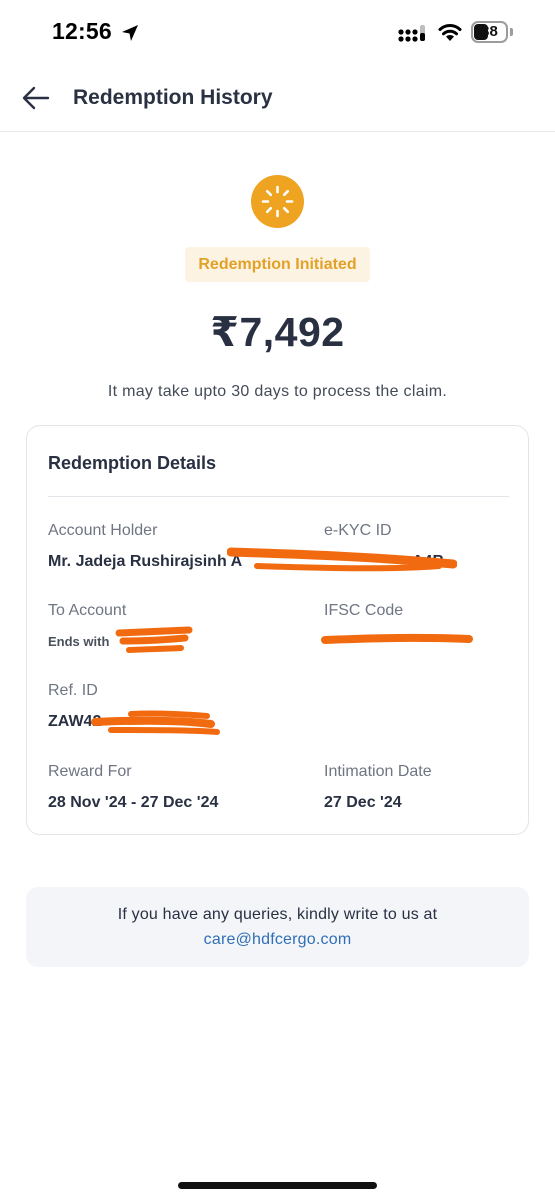 This screenshot has height=1200, width=555. Describe the element at coordinates (145, 561) in the screenshot. I see `account-holder-value: Mr. Jadeja Rushirajsinh A` at that location.